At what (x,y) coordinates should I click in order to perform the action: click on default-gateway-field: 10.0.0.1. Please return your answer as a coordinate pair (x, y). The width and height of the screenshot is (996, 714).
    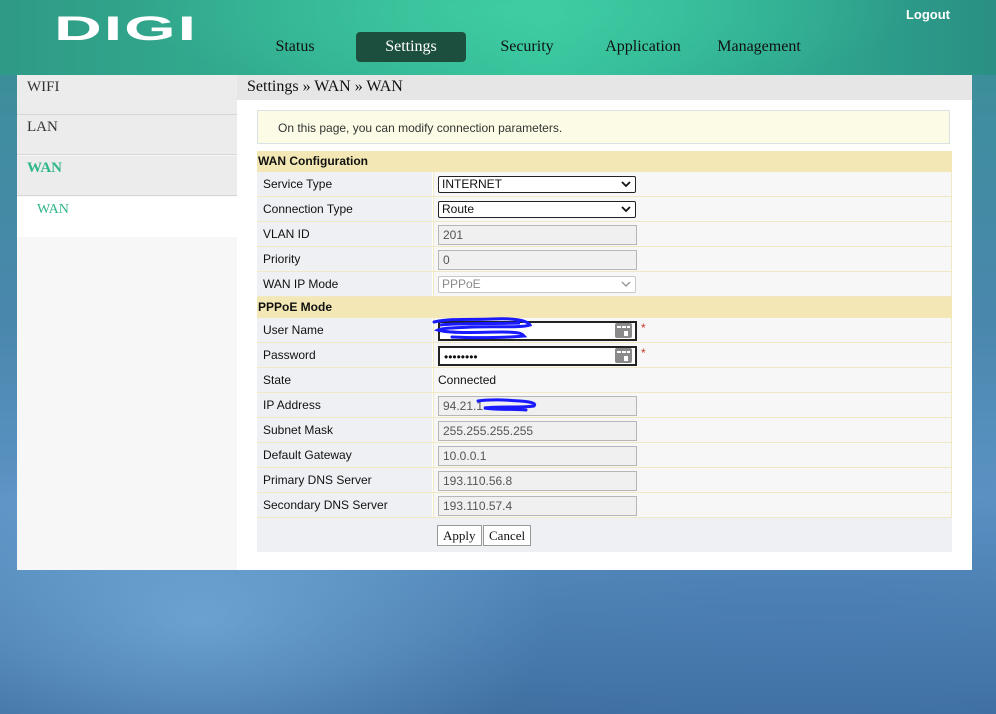
    Looking at the image, I should click on (537, 456).